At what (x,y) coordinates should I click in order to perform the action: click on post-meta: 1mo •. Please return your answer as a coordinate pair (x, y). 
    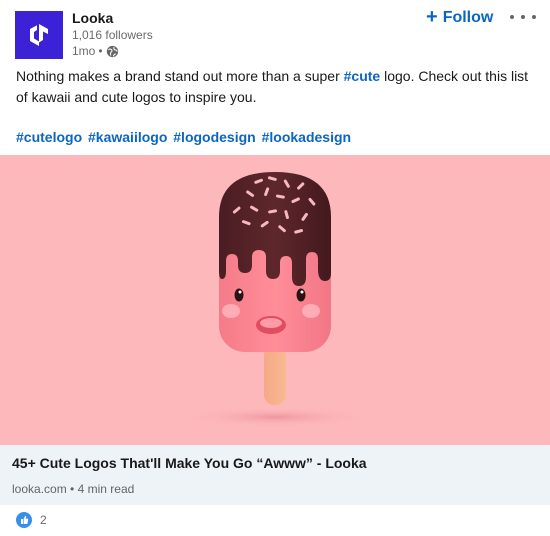
    Looking at the image, I should click on (95, 51).